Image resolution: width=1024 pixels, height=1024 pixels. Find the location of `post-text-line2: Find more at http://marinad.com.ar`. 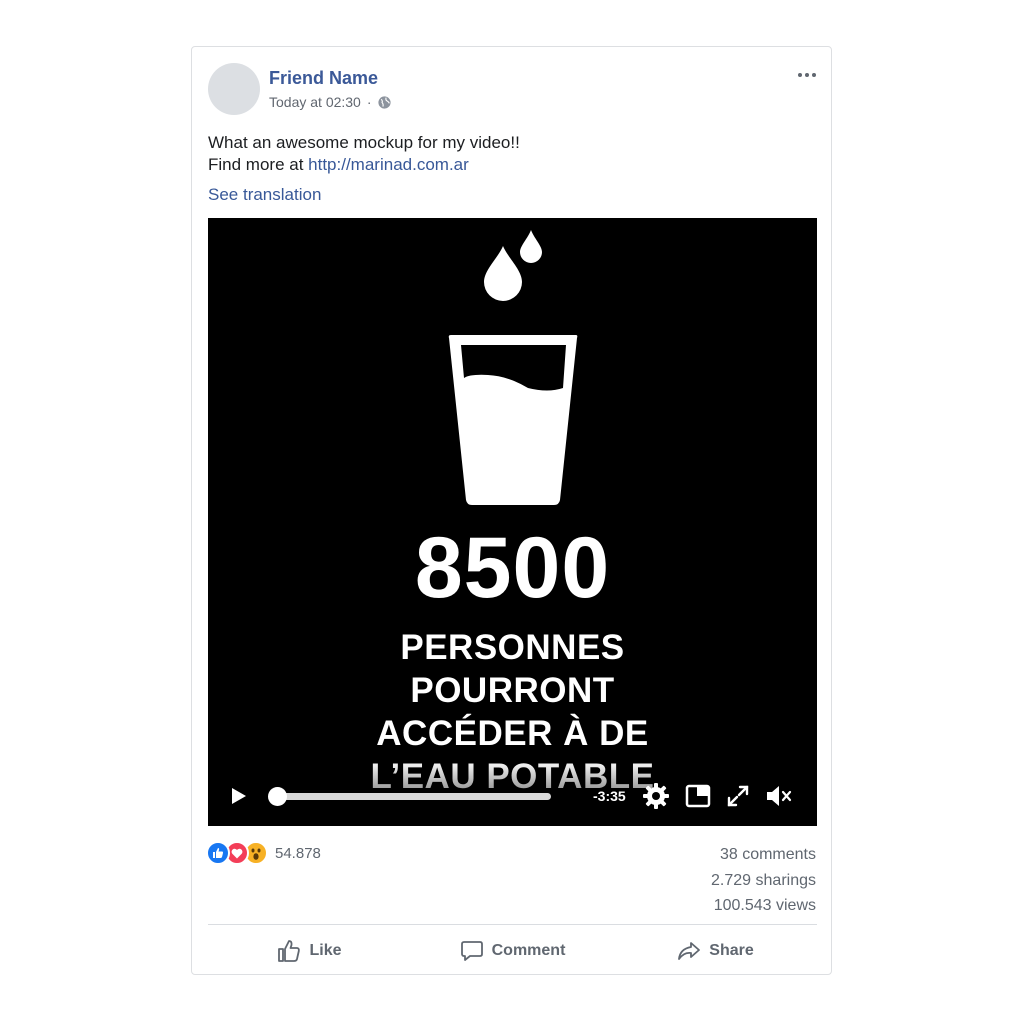

post-text-line2: Find more at http://marinad.com.ar is located at coordinates (364, 165).